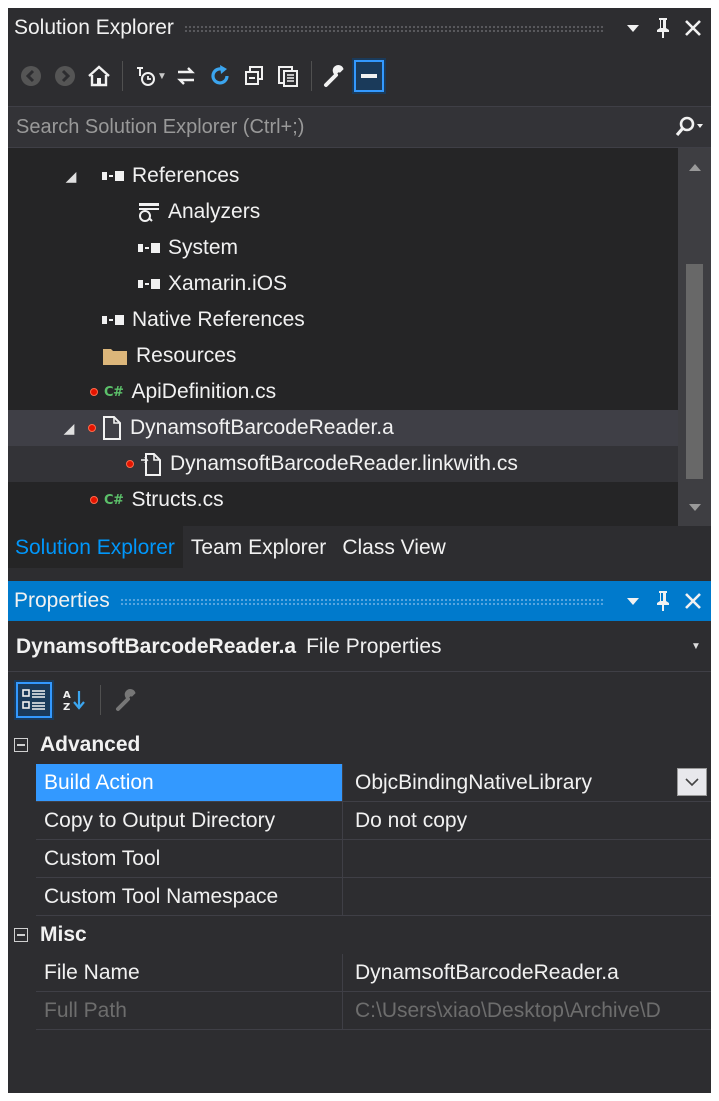  What do you see at coordinates (343, 464) in the screenshot?
I see `tree-item-linkwith-cs: DynamsoftBarcodeReader.linkwith.cs` at bounding box center [343, 464].